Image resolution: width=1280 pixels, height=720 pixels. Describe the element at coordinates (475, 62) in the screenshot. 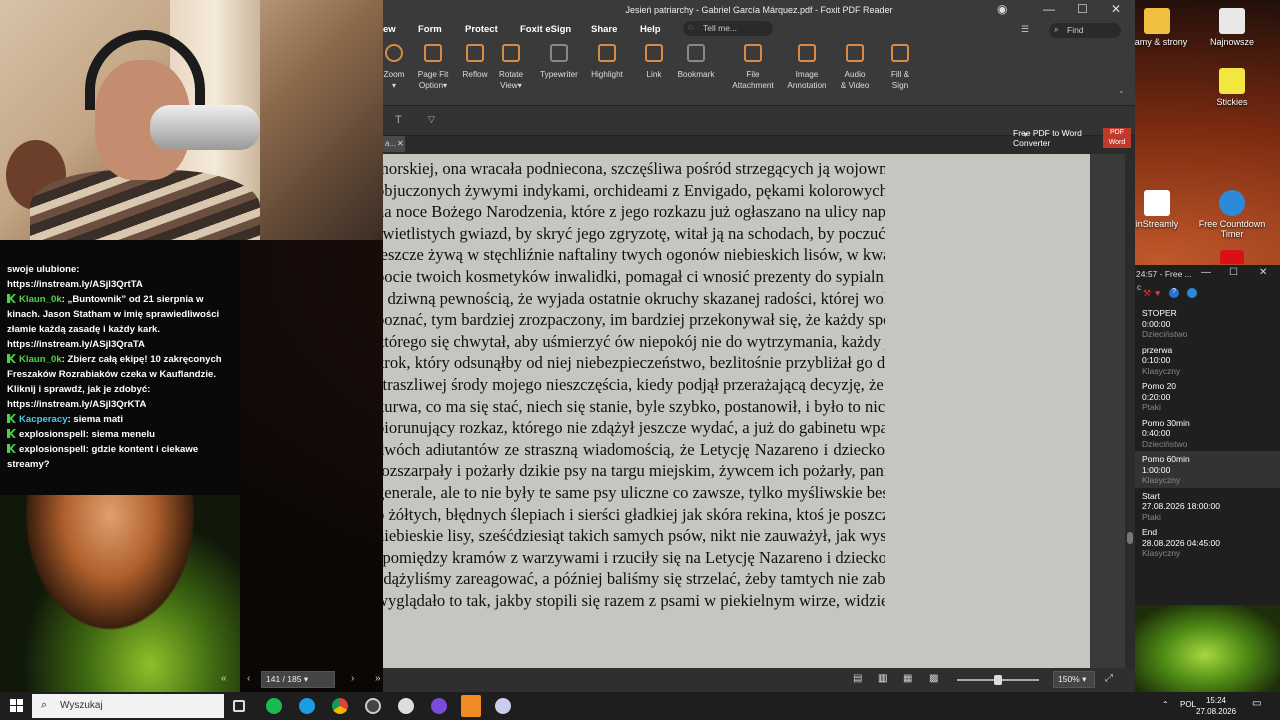

I see `reflow-button: Reflow` at that location.